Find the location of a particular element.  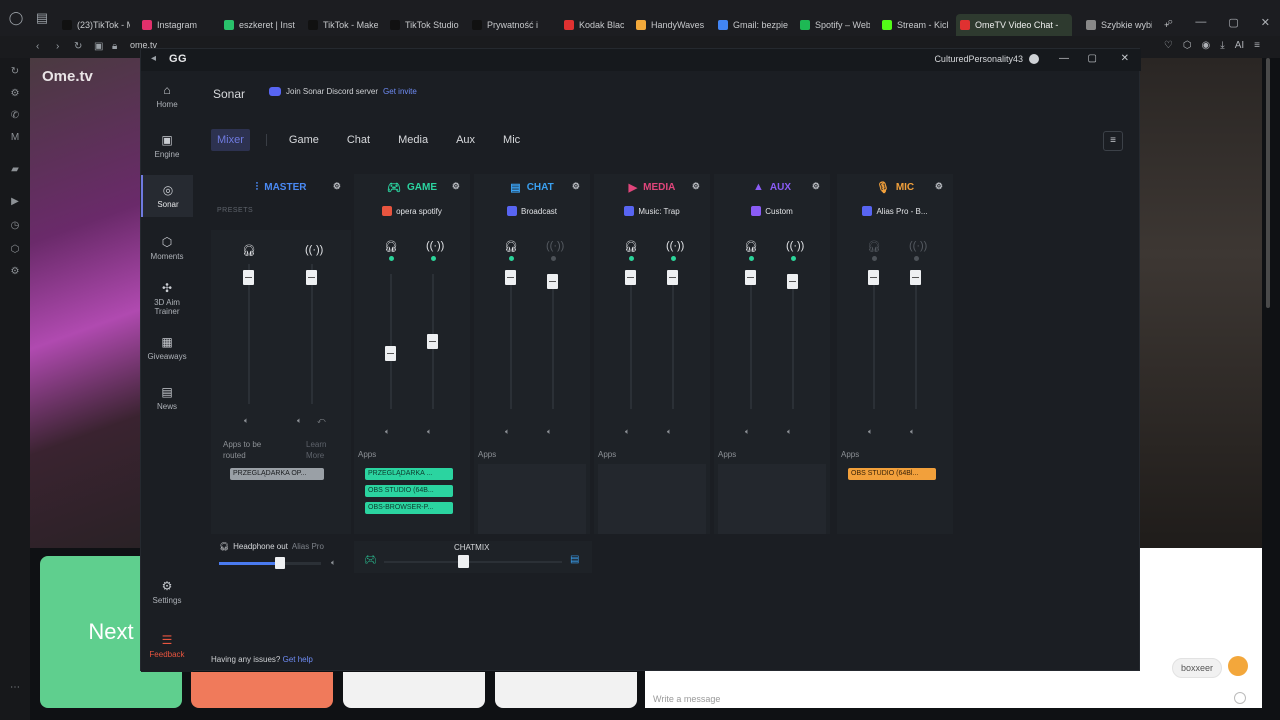

tab-mic: Mic is located at coordinates (511, 140).